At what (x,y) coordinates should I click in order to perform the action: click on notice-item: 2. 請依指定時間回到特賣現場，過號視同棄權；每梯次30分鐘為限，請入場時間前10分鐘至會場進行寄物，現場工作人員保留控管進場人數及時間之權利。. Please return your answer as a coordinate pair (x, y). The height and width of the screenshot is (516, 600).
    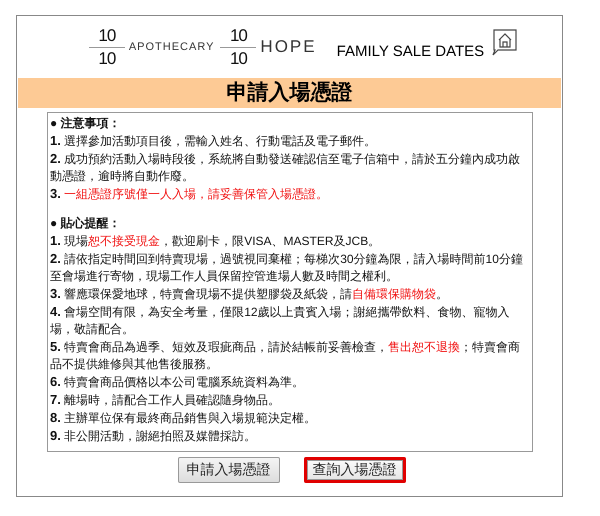
    Looking at the image, I should click on (287, 267).